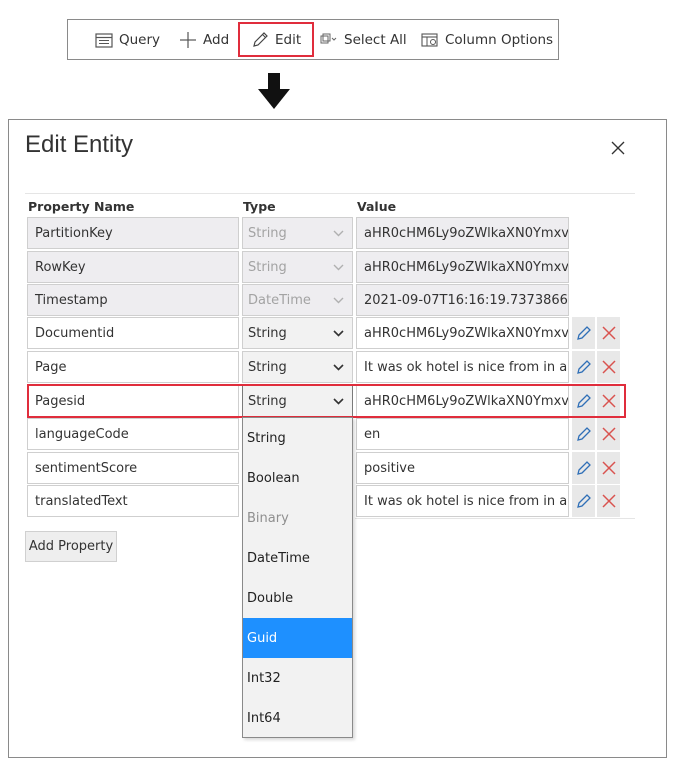 This screenshot has height=766, width=676. What do you see at coordinates (462, 300) in the screenshot?
I see `property-value-field: 2021-09-07T16:16:19.7373866Z` at bounding box center [462, 300].